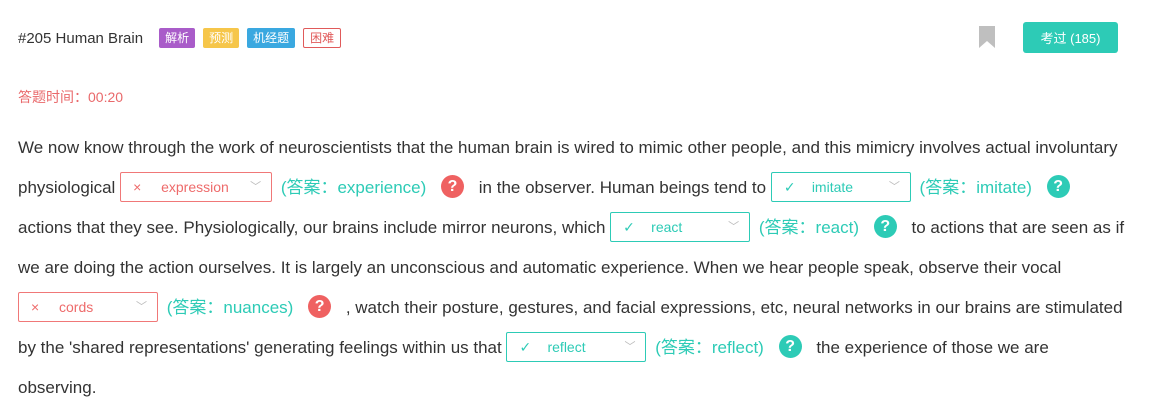  What do you see at coordinates (622, 187) in the screenshot?
I see `passage-text: in the observer. Human beings tend to` at bounding box center [622, 187].